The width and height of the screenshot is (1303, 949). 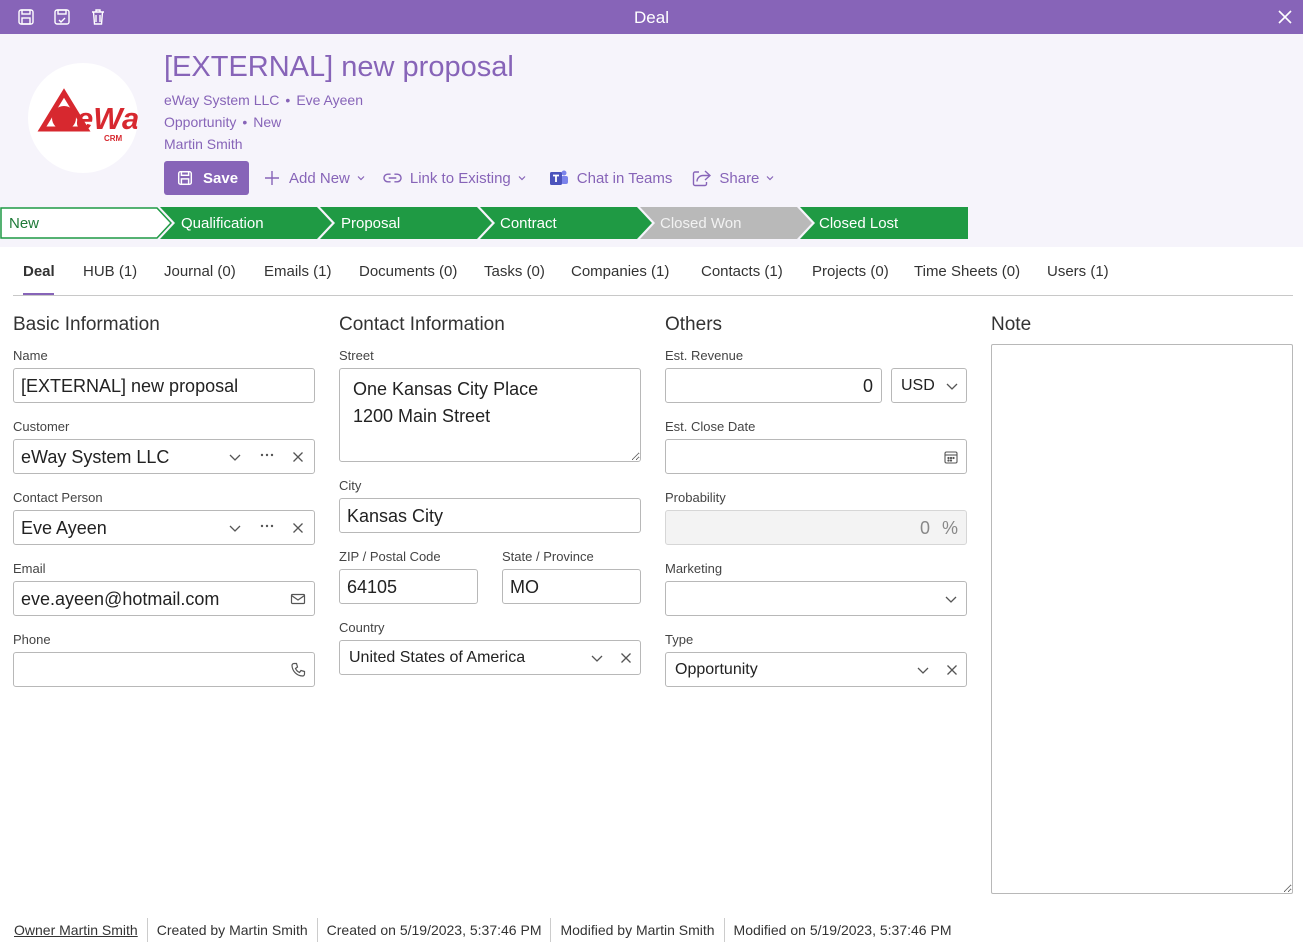 What do you see at coordinates (408, 586) in the screenshot?
I see `zip-input: 64105` at bounding box center [408, 586].